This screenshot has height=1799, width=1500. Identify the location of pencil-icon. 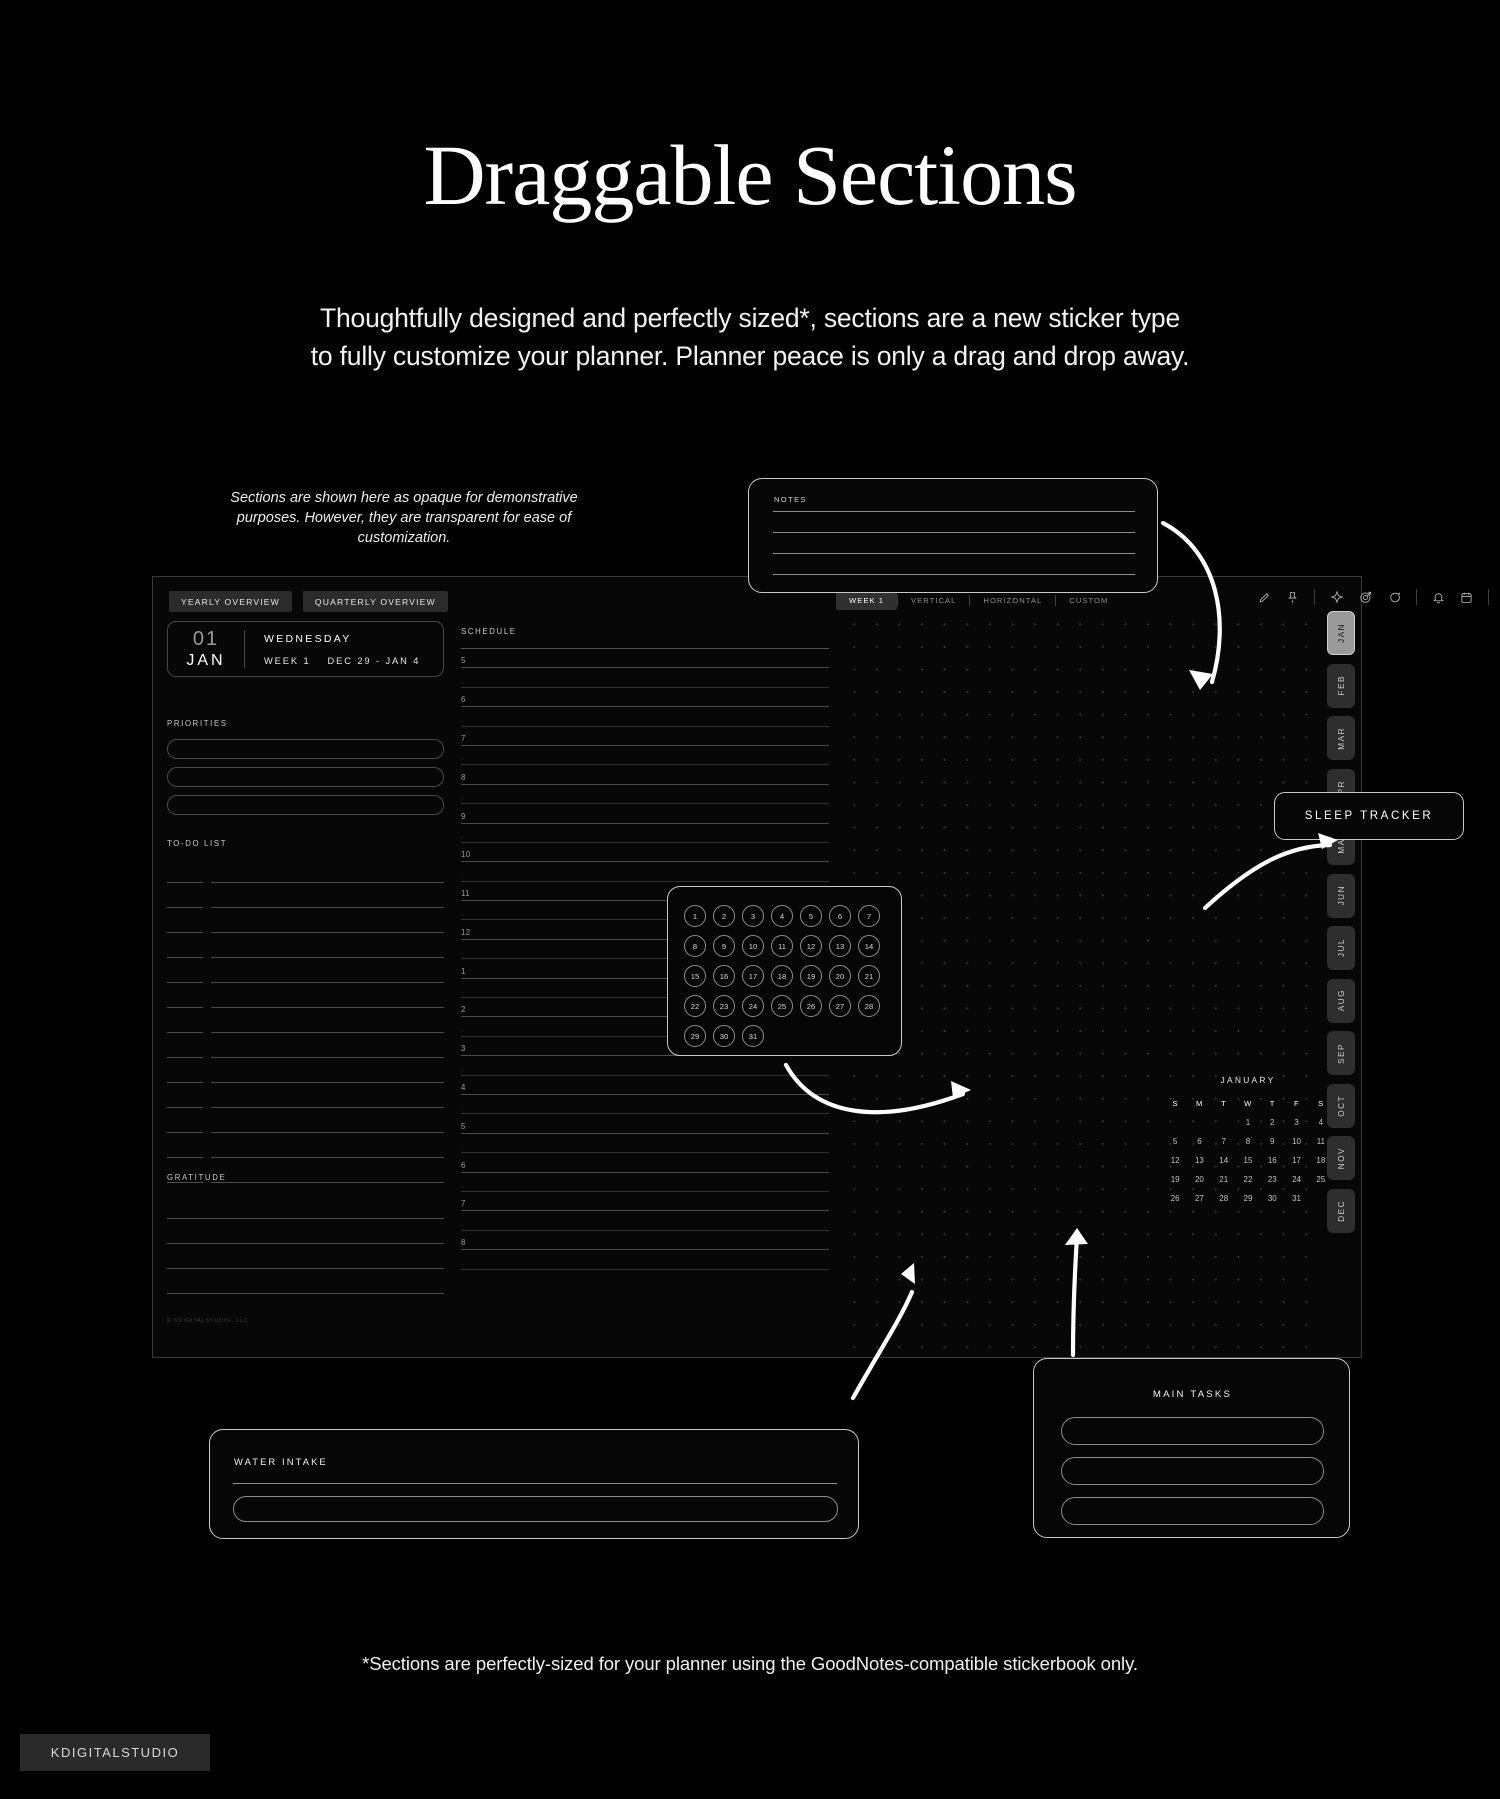
(1264, 597).